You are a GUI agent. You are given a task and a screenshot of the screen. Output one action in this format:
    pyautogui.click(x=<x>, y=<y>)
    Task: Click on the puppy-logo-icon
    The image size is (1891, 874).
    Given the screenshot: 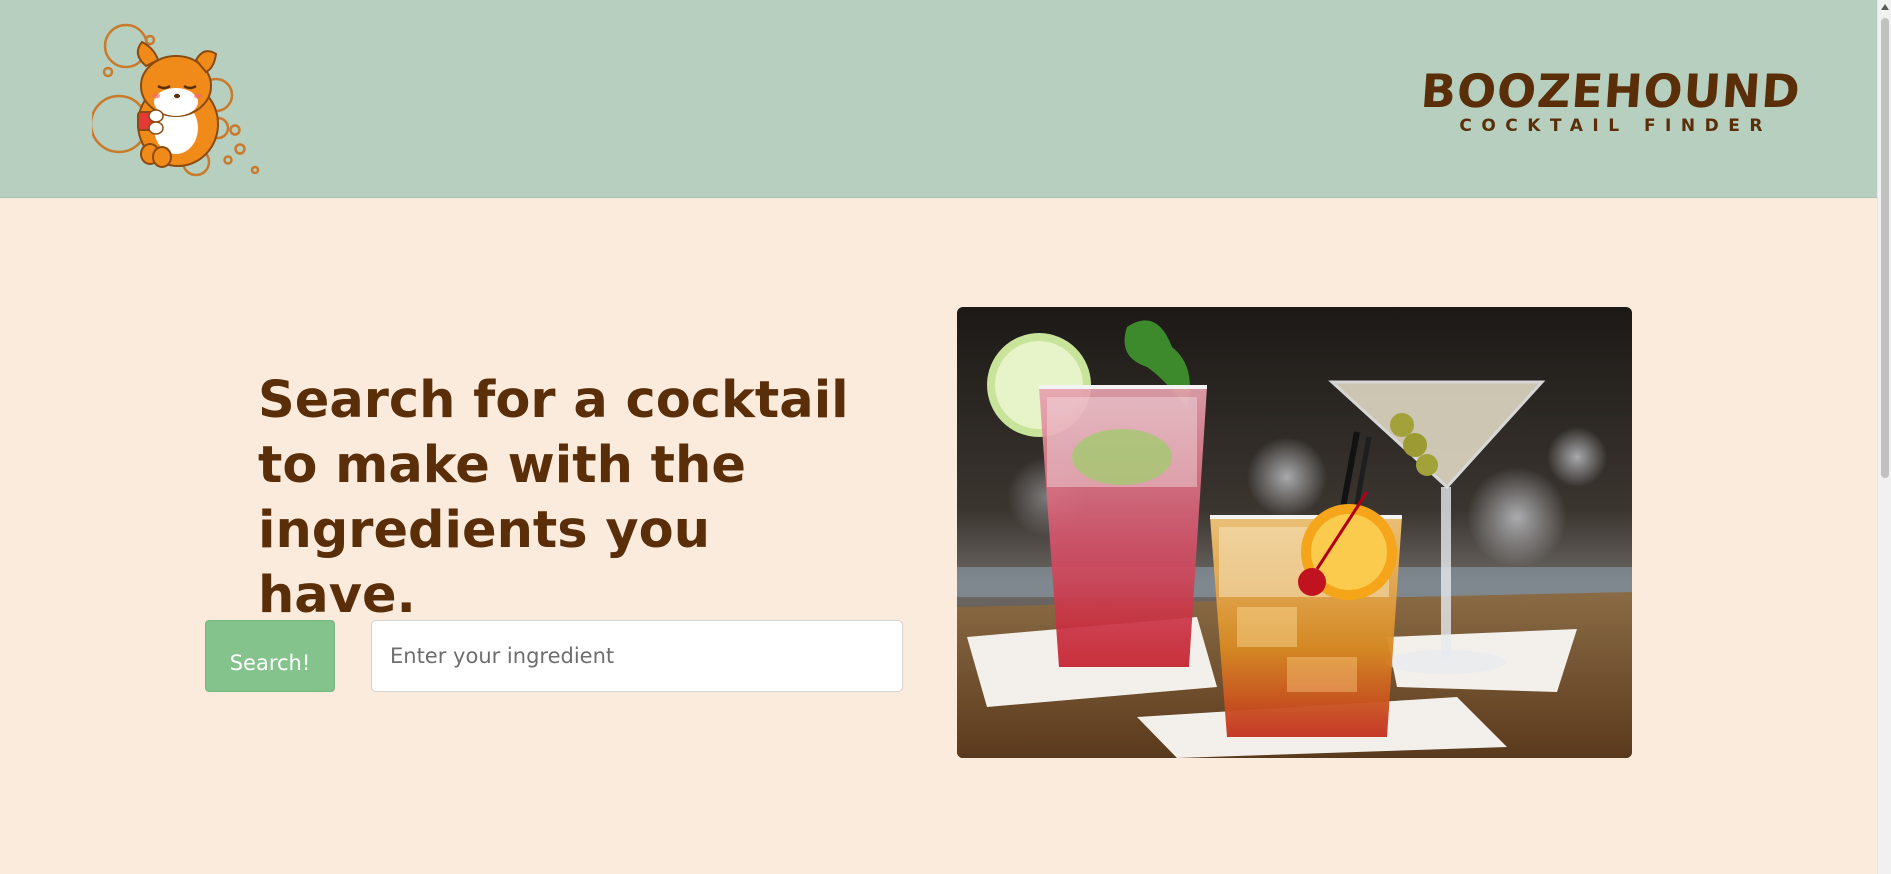 What is the action you would take?
    pyautogui.click(x=175, y=100)
    